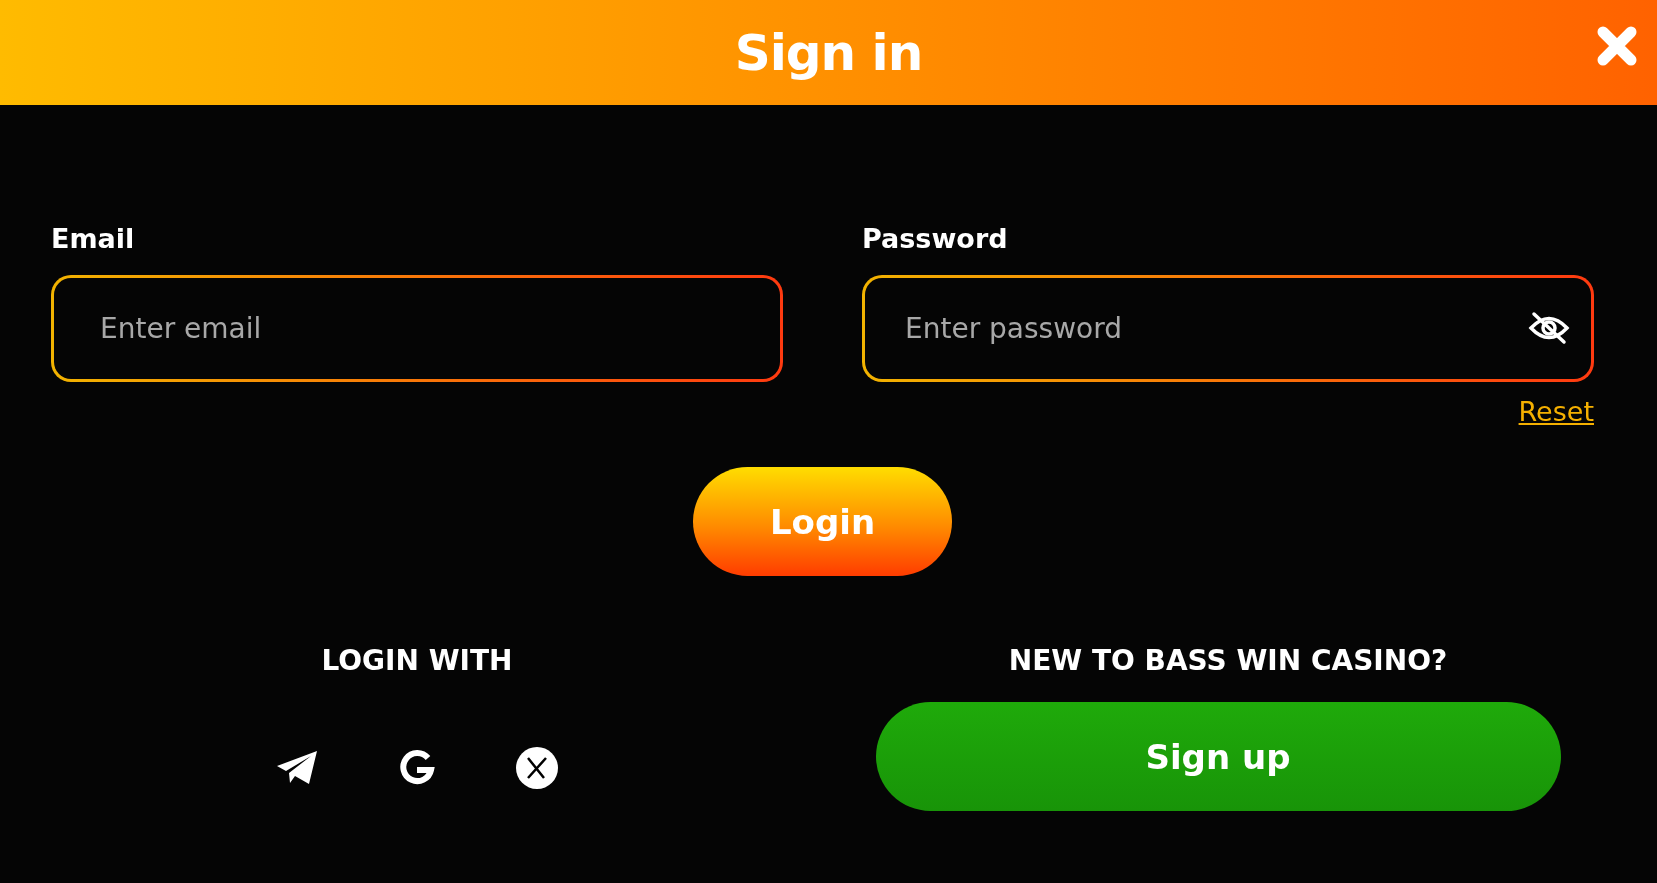 The height and width of the screenshot is (883, 1657). What do you see at coordinates (1218, 756) in the screenshot?
I see `signup-button: Sign up` at bounding box center [1218, 756].